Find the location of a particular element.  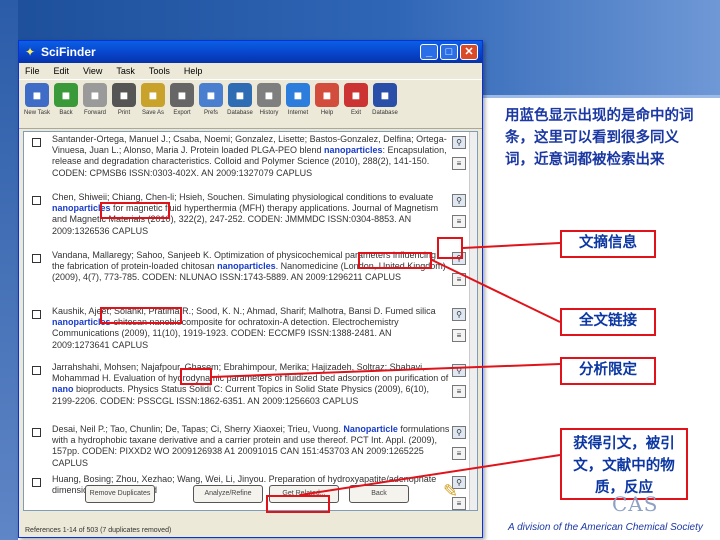

cas-logo: CAS is located at coordinates (635, 504).